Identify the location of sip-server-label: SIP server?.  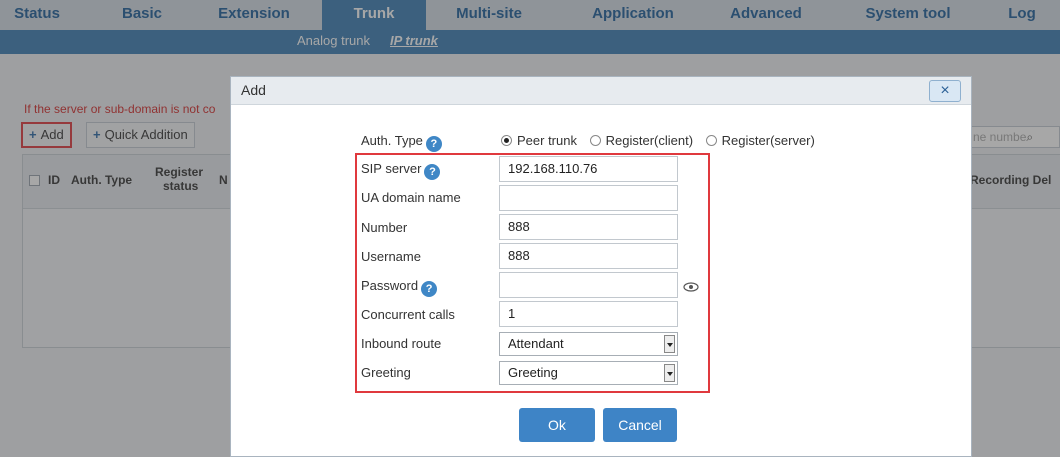
(401, 170).